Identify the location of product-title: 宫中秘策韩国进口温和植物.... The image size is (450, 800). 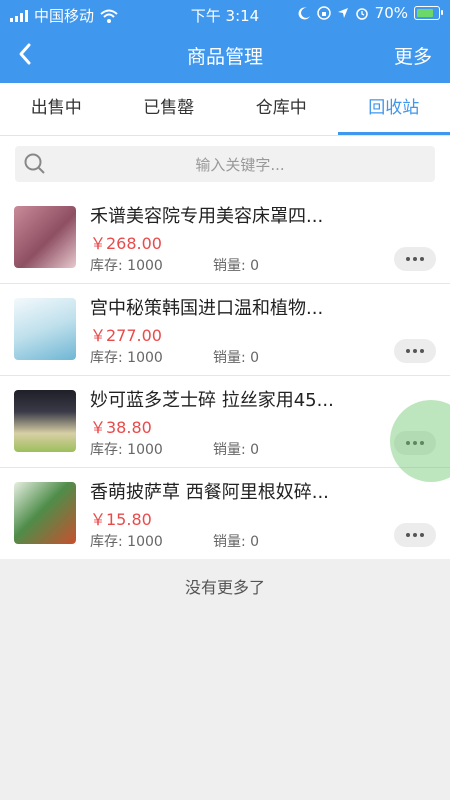
(207, 308).